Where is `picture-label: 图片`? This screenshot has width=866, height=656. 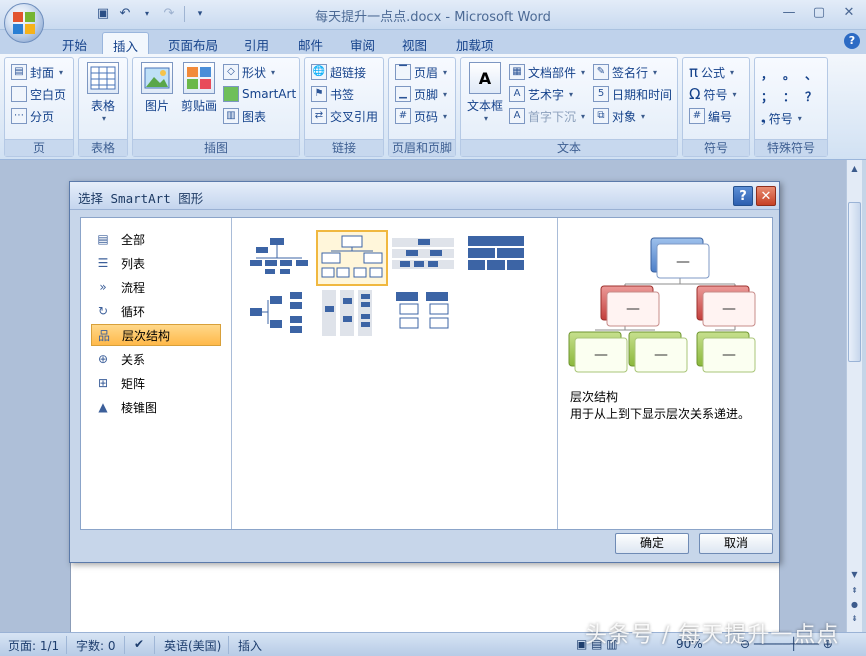 picture-label: 图片 is located at coordinates (156, 106).